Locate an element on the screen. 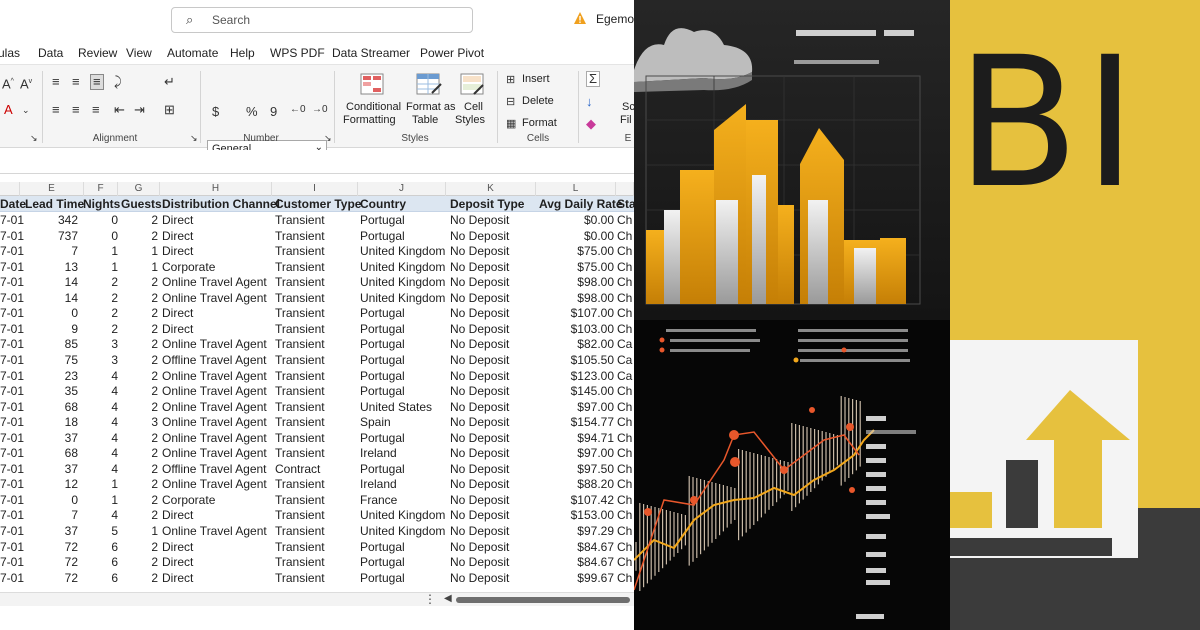 This screenshot has width=1200, height=630. format-as-table-label: Table is located at coordinates (425, 120).